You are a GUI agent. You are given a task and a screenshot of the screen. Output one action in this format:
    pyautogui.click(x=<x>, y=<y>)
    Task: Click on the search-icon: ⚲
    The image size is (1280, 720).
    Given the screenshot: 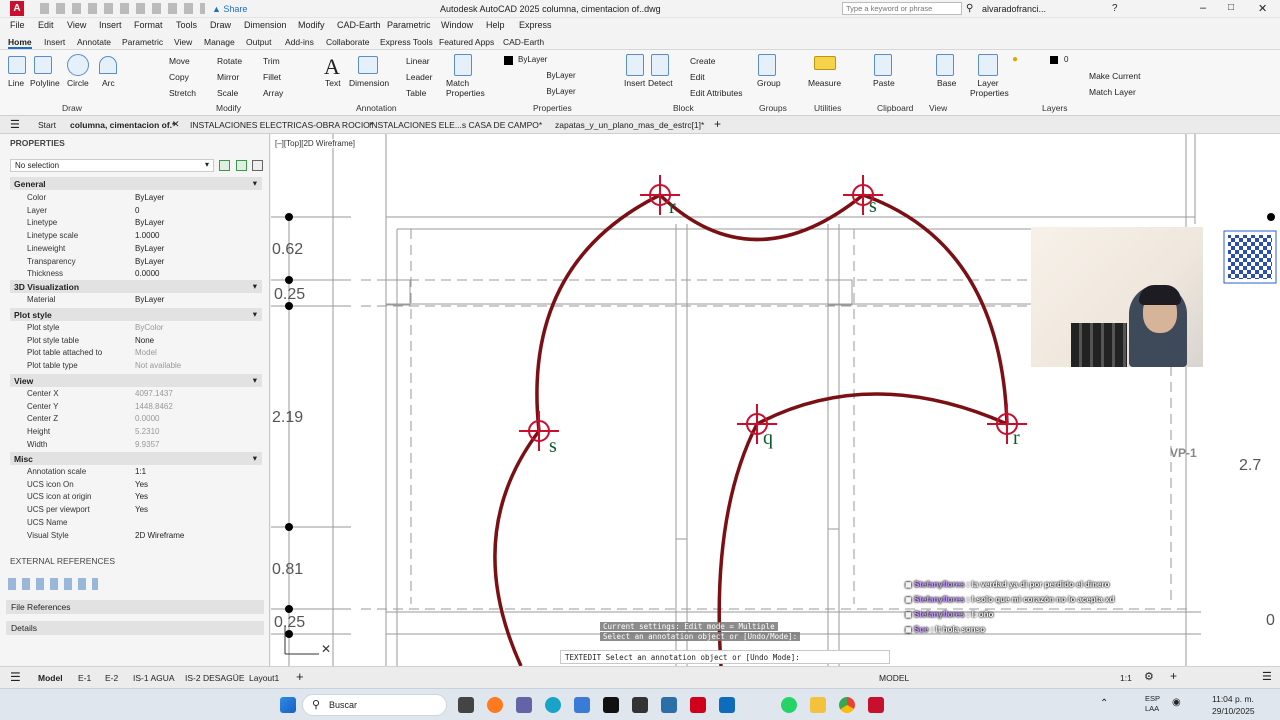 What is the action you would take?
    pyautogui.click(x=969, y=8)
    